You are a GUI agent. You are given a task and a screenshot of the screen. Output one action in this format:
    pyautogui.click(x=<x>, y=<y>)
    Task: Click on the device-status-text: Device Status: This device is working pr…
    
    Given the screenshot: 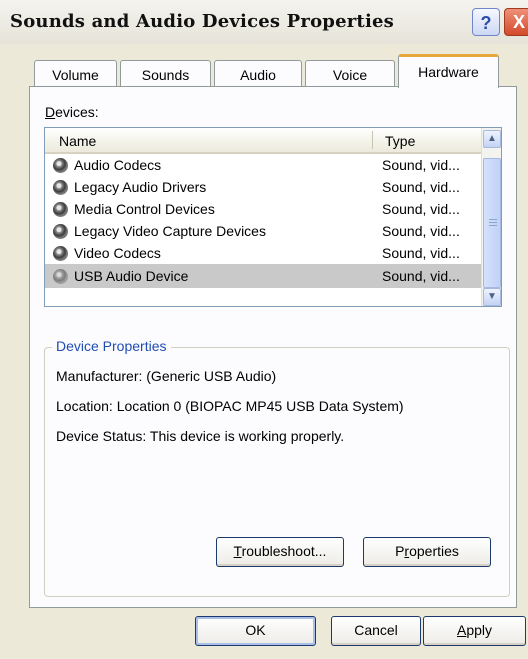 What is the action you would take?
    pyautogui.click(x=200, y=436)
    